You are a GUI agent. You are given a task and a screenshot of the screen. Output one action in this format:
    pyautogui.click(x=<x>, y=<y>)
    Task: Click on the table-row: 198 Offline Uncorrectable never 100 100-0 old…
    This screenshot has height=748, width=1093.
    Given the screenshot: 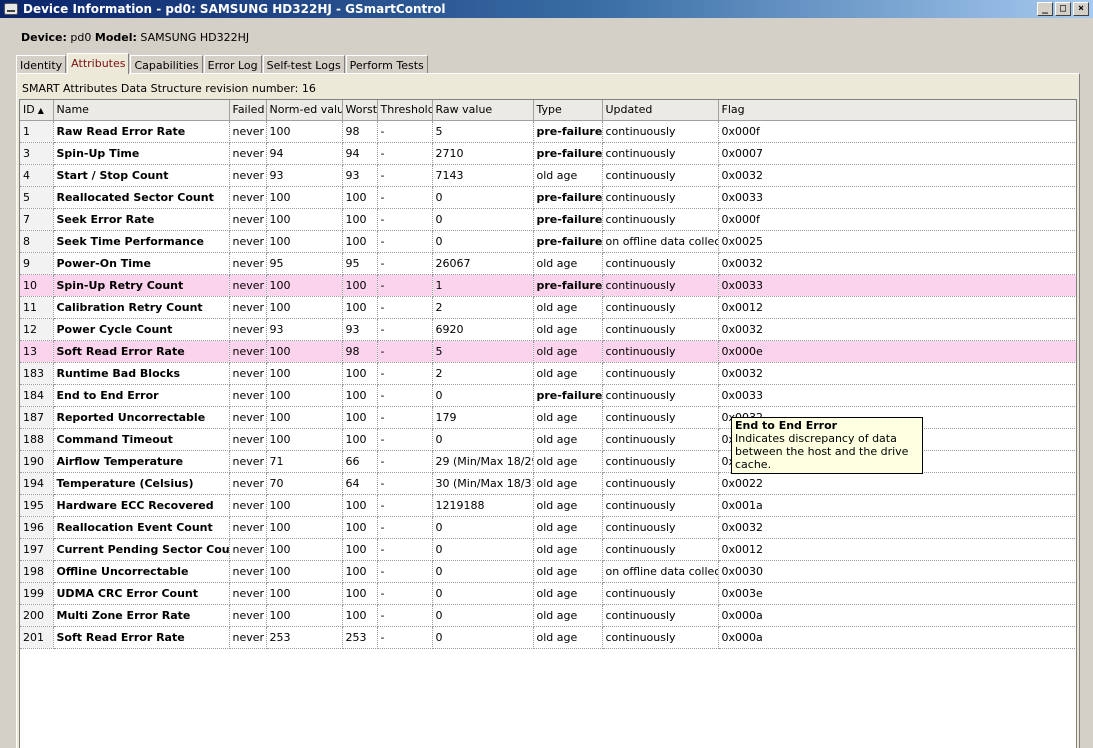 What is the action you would take?
    pyautogui.click(x=548, y=571)
    